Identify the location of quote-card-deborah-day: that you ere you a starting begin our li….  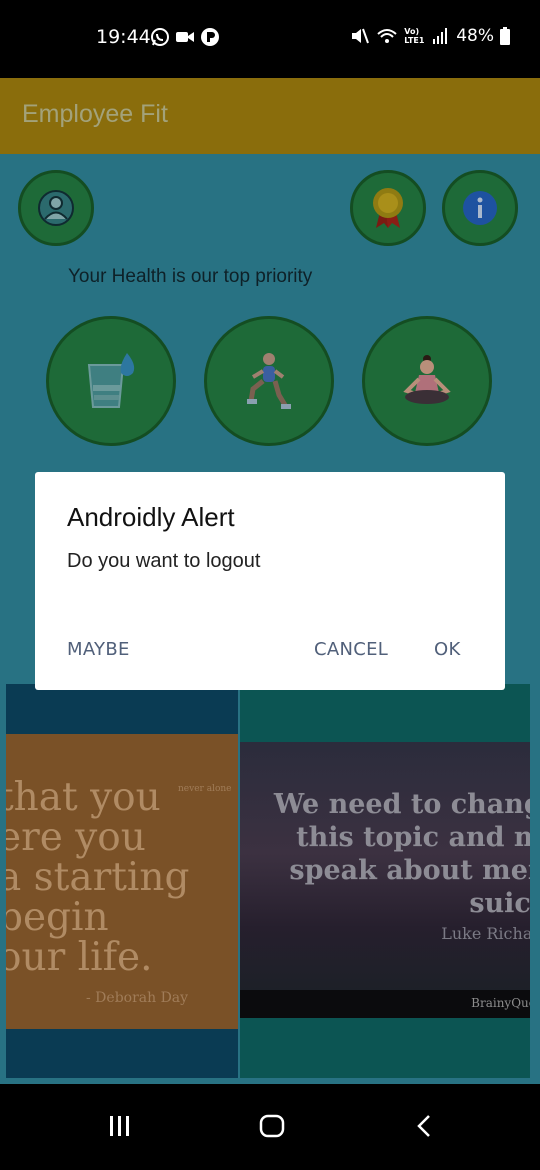
(122, 881).